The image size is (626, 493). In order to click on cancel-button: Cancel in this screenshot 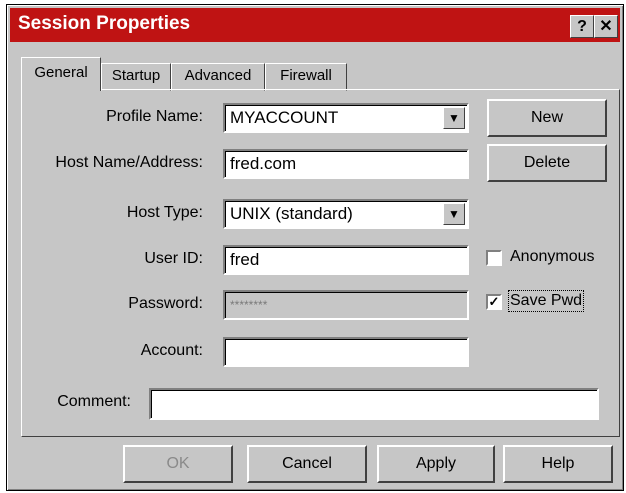, I will do `click(307, 464)`.